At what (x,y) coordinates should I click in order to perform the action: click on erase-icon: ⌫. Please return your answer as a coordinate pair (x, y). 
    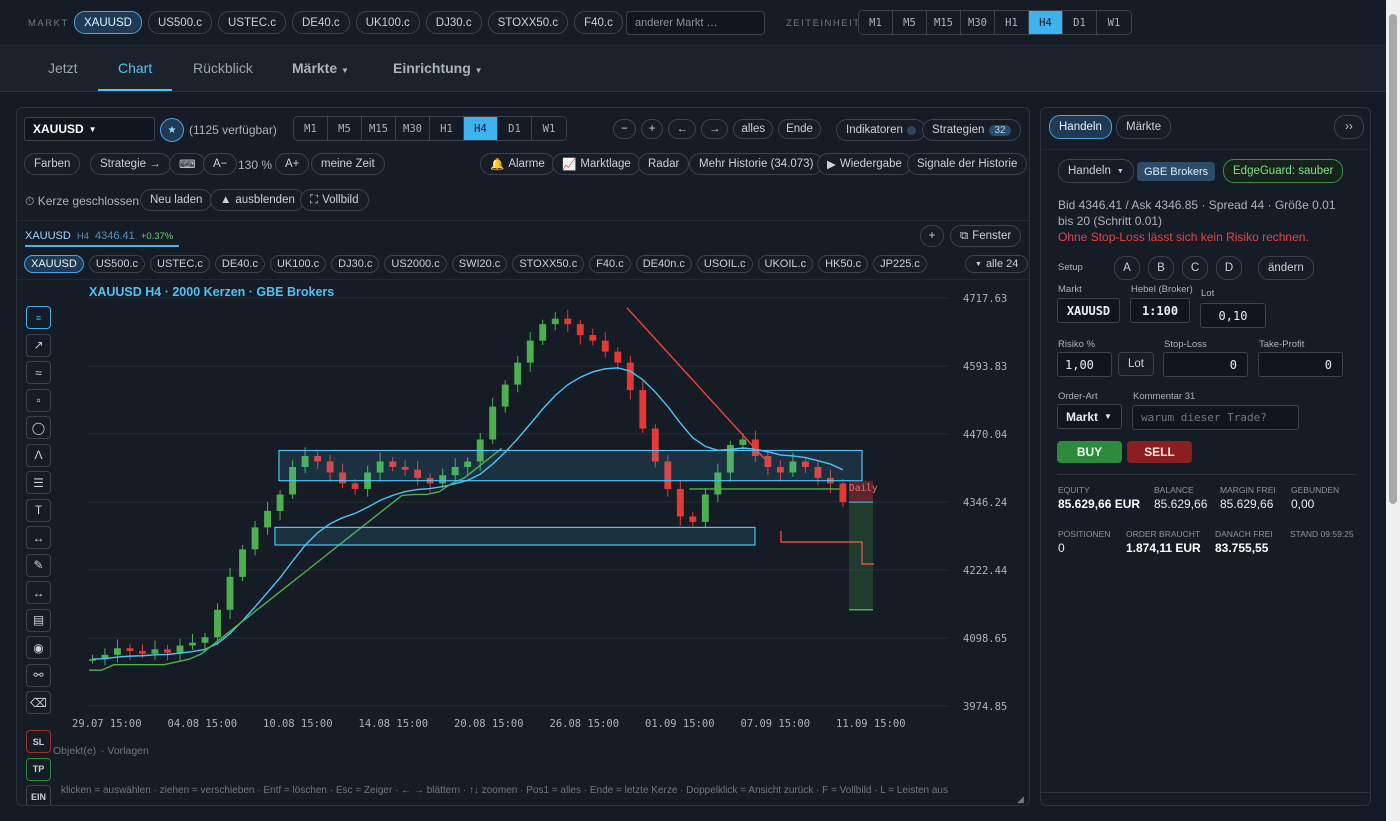
    Looking at the image, I should click on (38, 702).